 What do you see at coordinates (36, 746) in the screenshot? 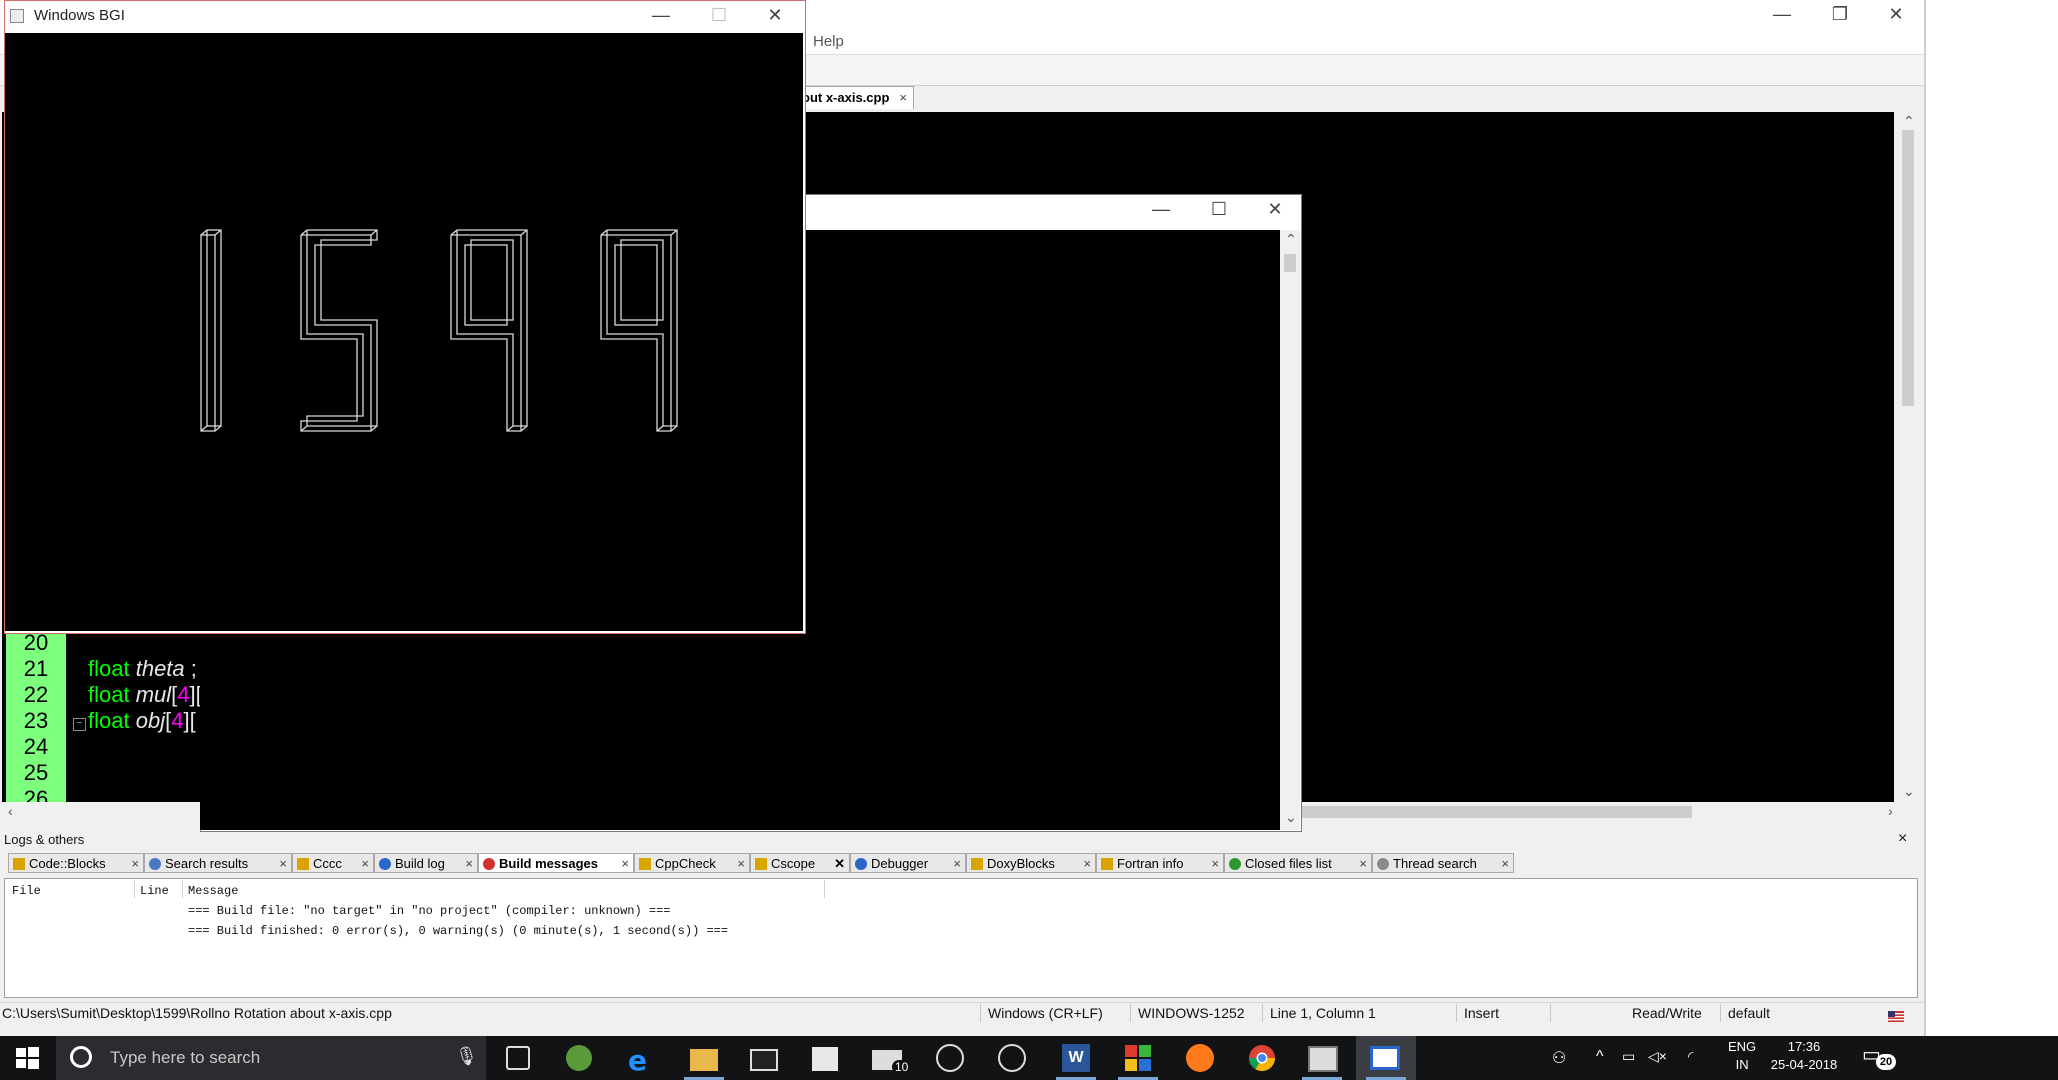
I see `line-number: 24` at bounding box center [36, 746].